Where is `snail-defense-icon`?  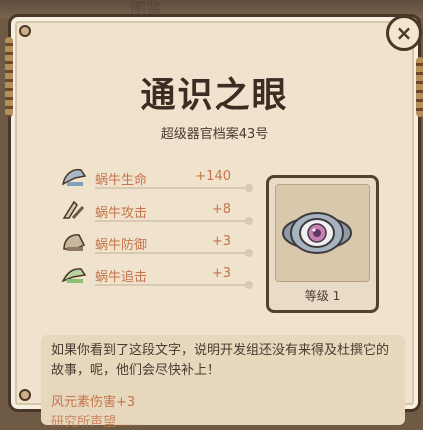
snail-defense-icon is located at coordinates (74, 242).